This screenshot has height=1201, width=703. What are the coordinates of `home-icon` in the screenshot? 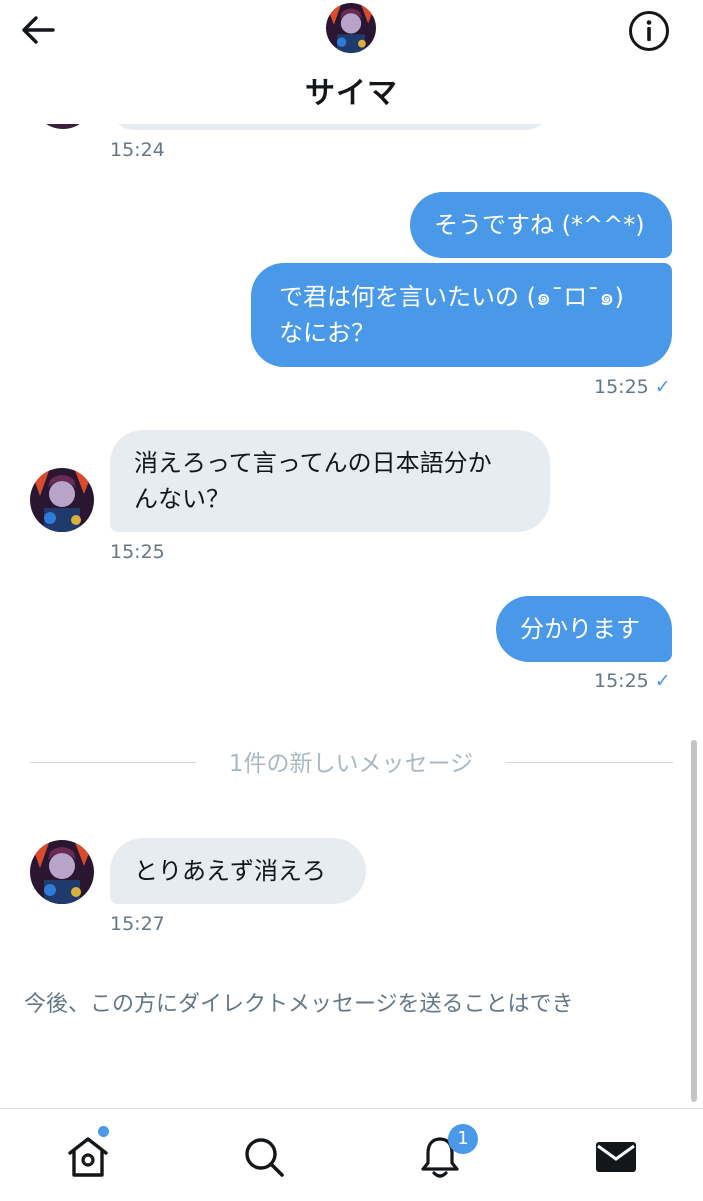 It's located at (88, 1157).